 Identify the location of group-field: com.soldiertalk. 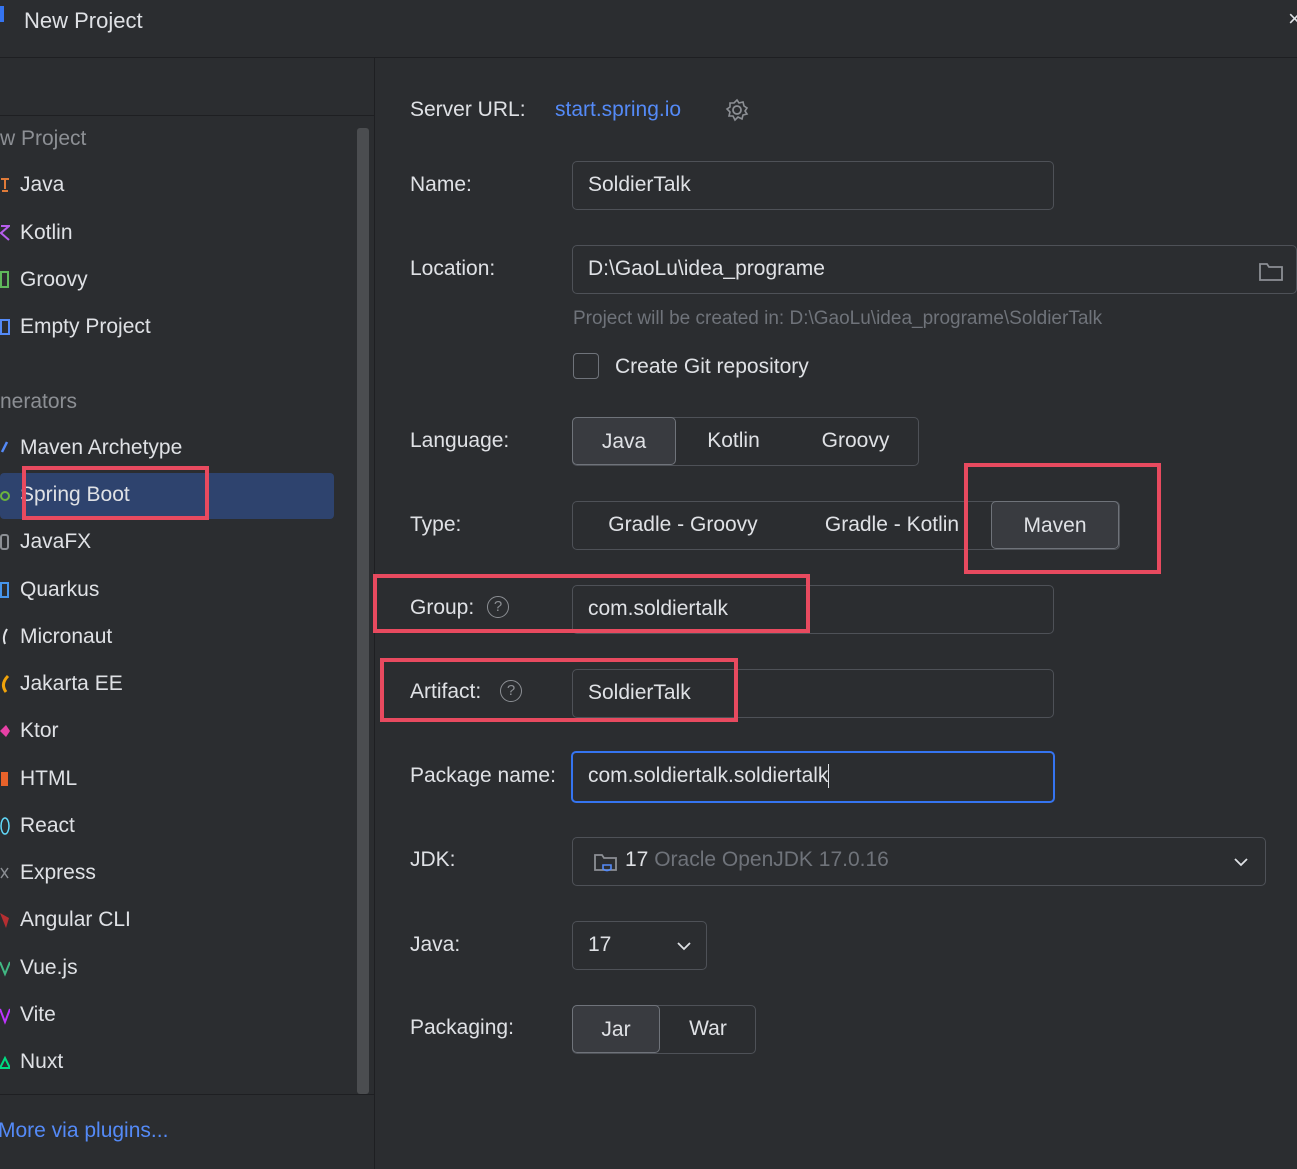
(813, 609).